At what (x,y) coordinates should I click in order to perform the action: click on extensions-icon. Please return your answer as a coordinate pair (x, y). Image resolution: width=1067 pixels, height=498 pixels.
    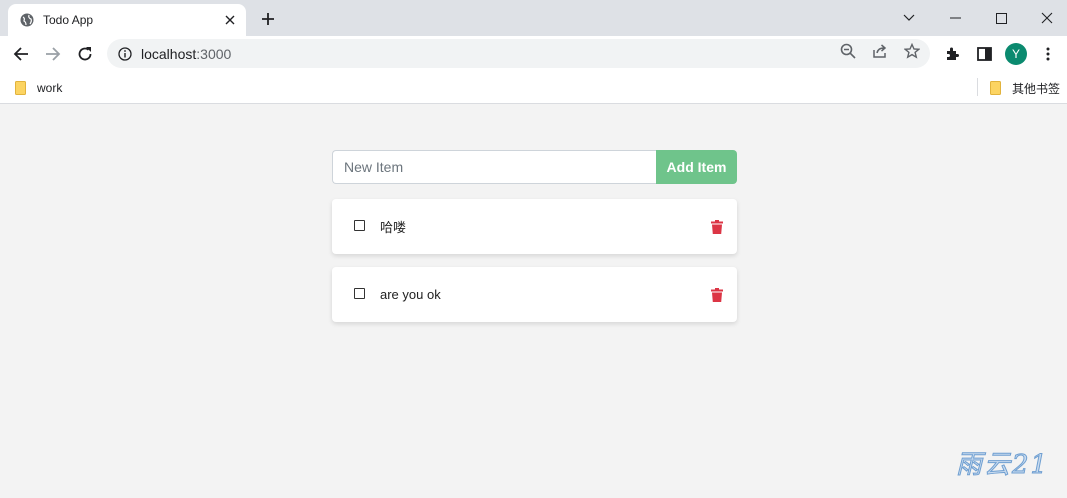
    Looking at the image, I should click on (952, 54).